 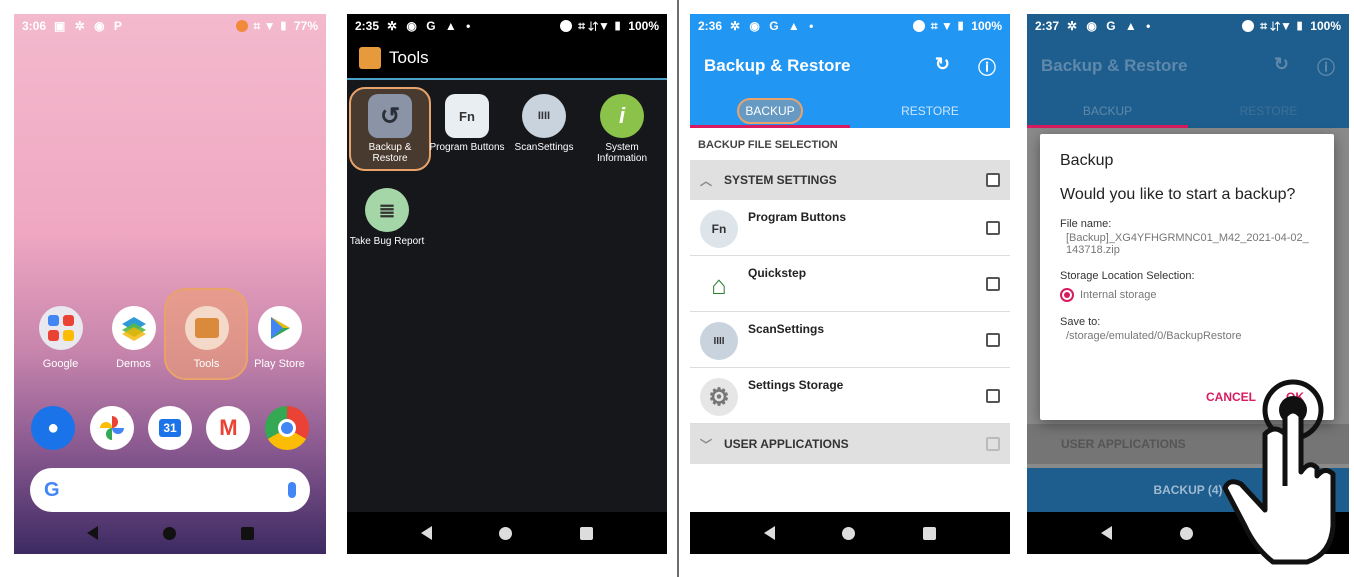 I want to click on page-title: Backup & Restore, so click(x=1114, y=65).